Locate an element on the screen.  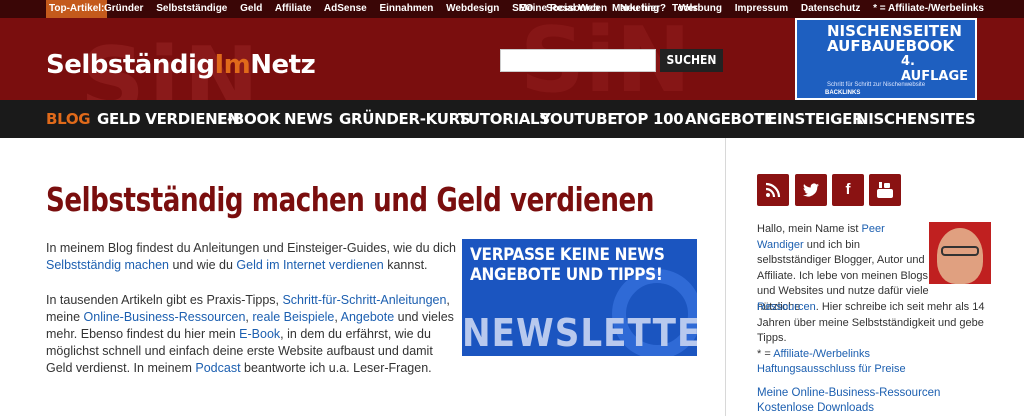
avatar is located at coordinates (960, 253).